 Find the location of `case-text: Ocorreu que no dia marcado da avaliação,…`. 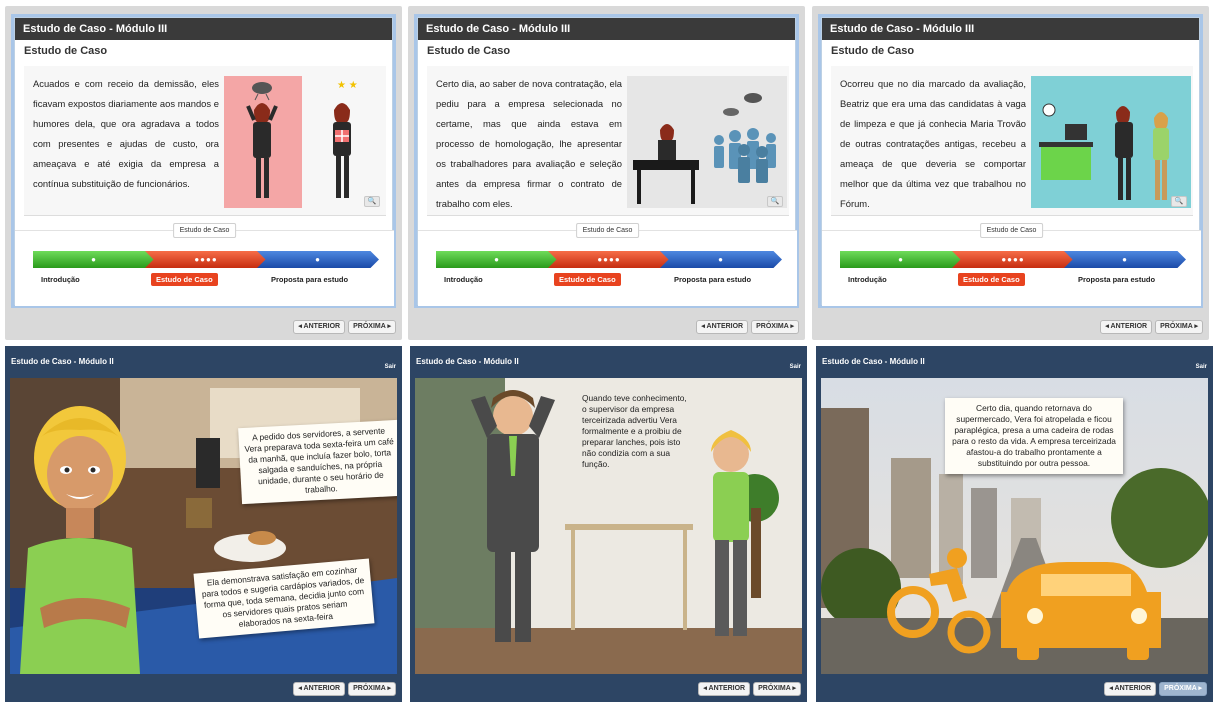

case-text: Ocorreu que no dia marcado da avaliação,… is located at coordinates (933, 143).